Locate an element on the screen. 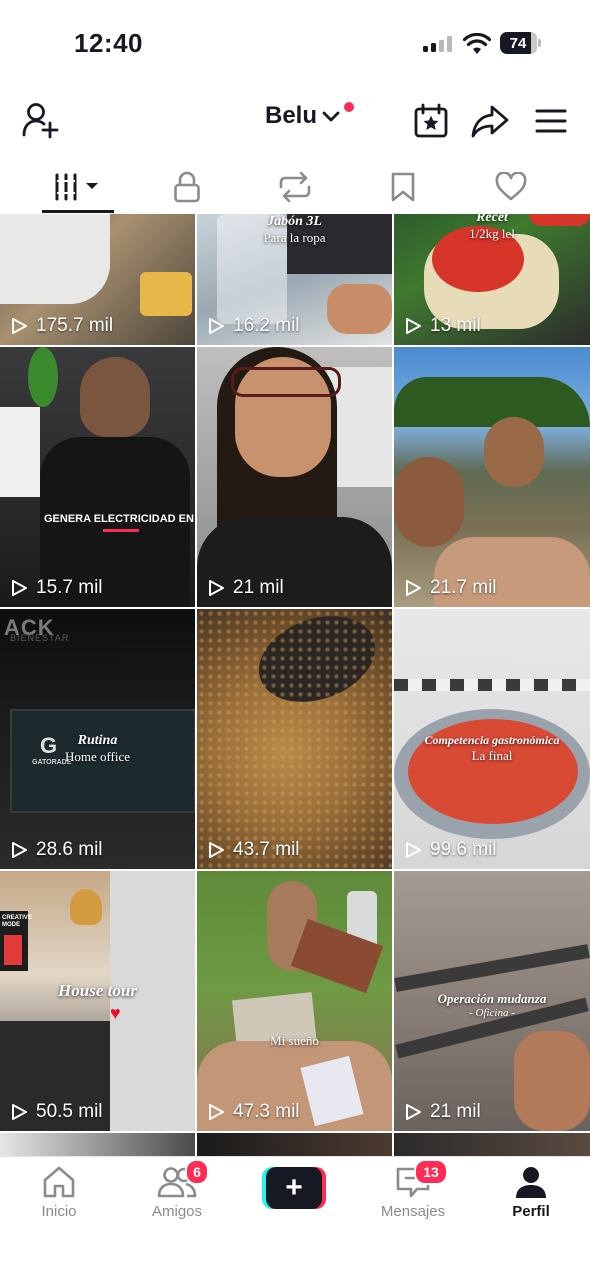  view-count: 13 mil is located at coordinates (442, 326).